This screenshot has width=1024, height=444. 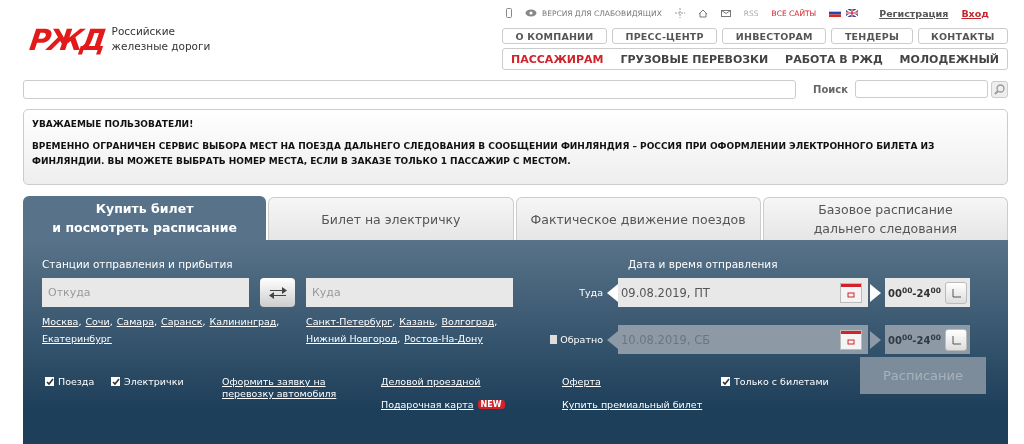 What do you see at coordinates (113, 124) in the screenshot?
I see `notice-title: УВАЖАЕМЫЕ ПОЛЬЗОВАТЕЛИ!` at bounding box center [113, 124].